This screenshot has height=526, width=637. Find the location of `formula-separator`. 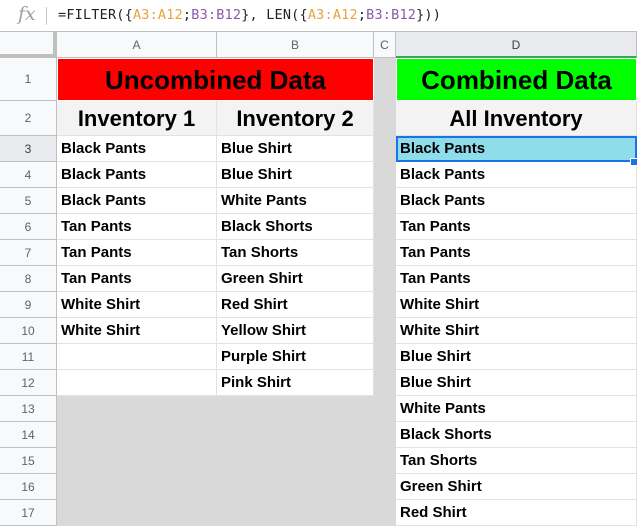

formula-separator is located at coordinates (46, 16).